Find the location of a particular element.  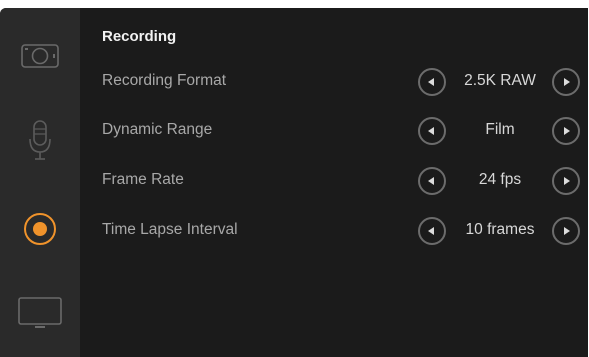

sidebar-item-monitor is located at coordinates (40, 315).